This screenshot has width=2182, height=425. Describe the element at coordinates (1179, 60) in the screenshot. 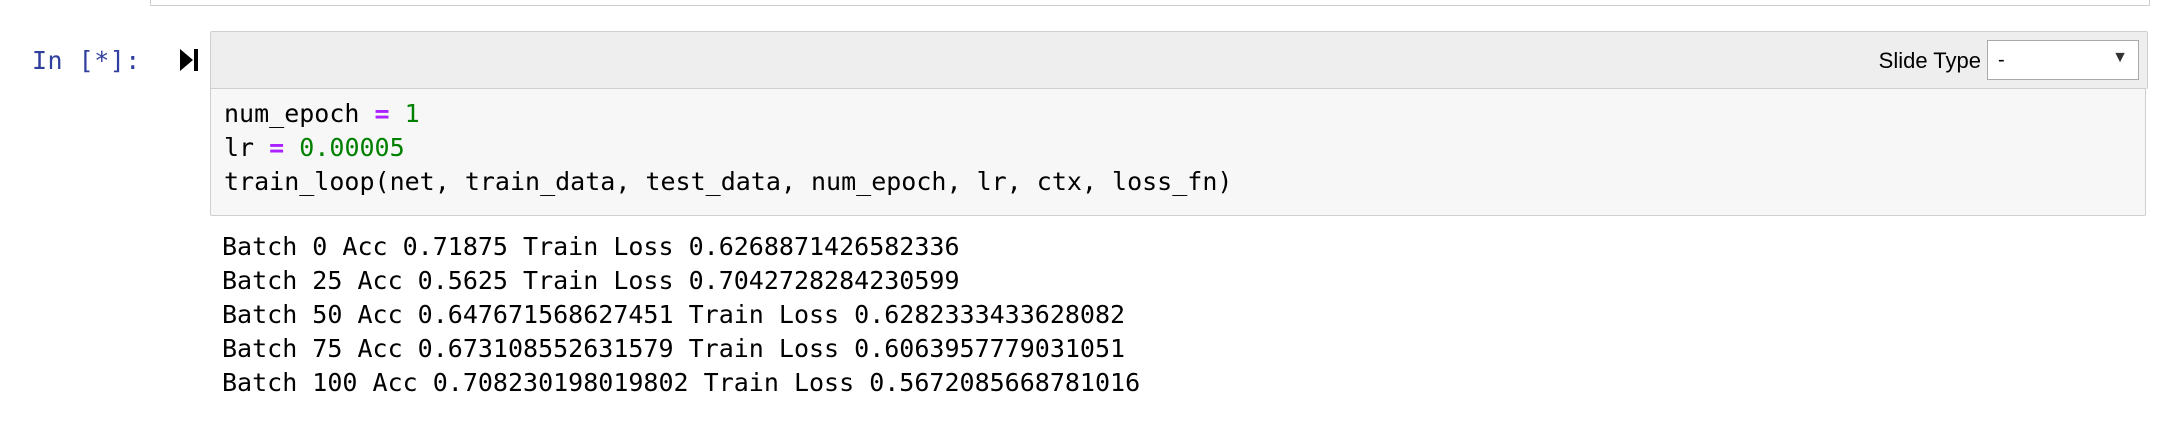

I see `cell-toolbar: Slide Type - ▼` at that location.